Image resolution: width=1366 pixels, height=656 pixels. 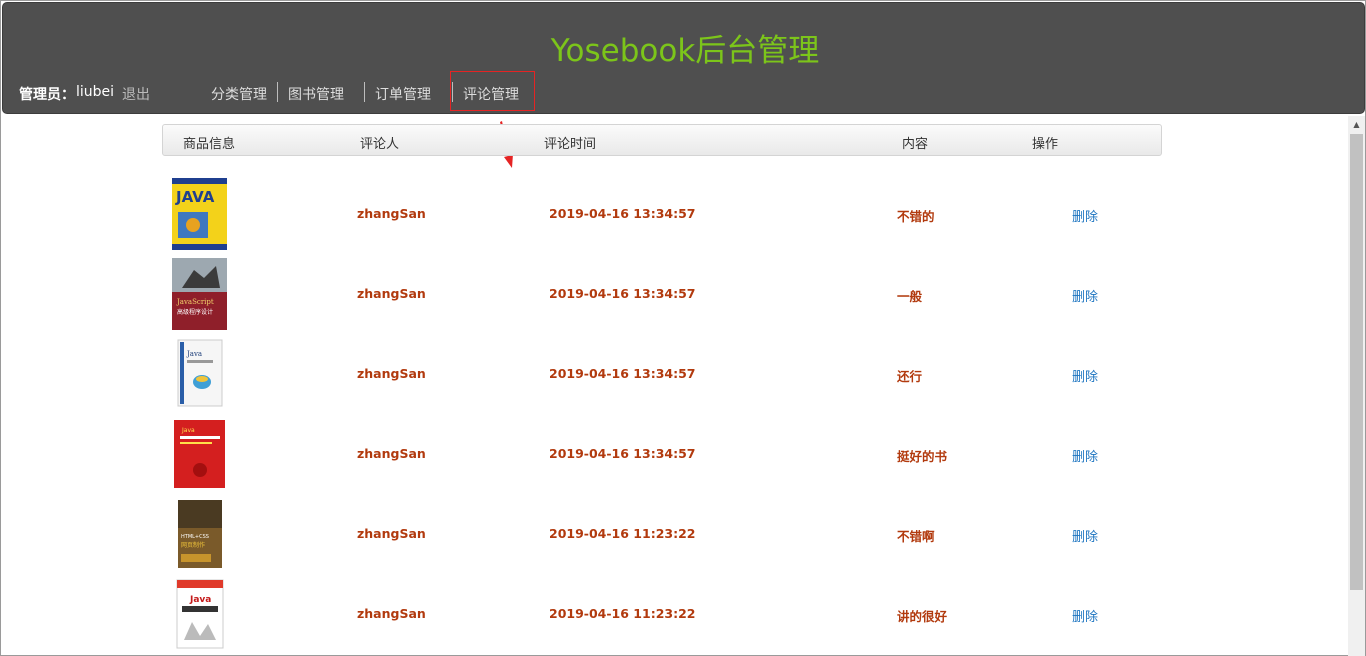 What do you see at coordinates (47, 95) in the screenshot?
I see `admin-label: 管理员：` at bounding box center [47, 95].